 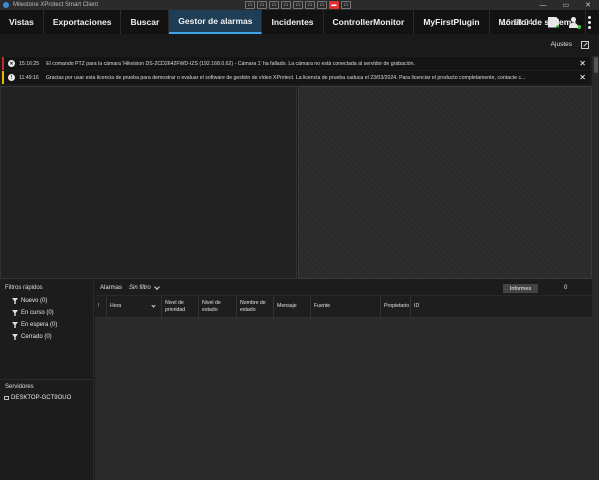 What do you see at coordinates (299, 45) in the screenshot?
I see `sub-header: Ajustes` at bounding box center [299, 45].